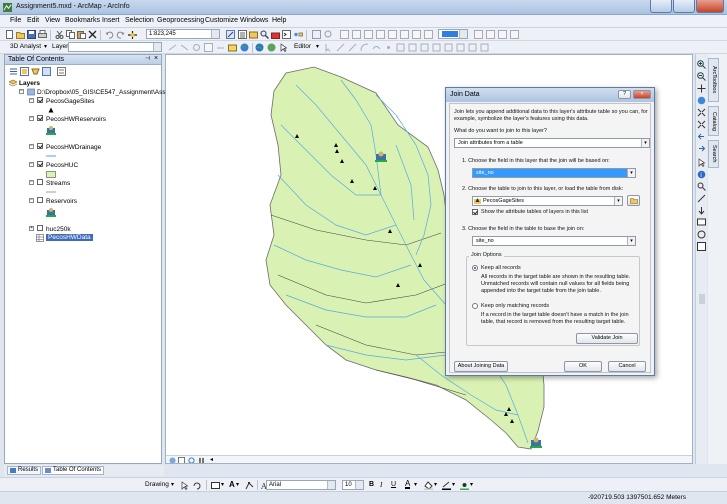 The width and height of the screenshot is (727, 504). Describe the element at coordinates (242, 34) in the screenshot. I see `table-of-contents-icon` at that location.